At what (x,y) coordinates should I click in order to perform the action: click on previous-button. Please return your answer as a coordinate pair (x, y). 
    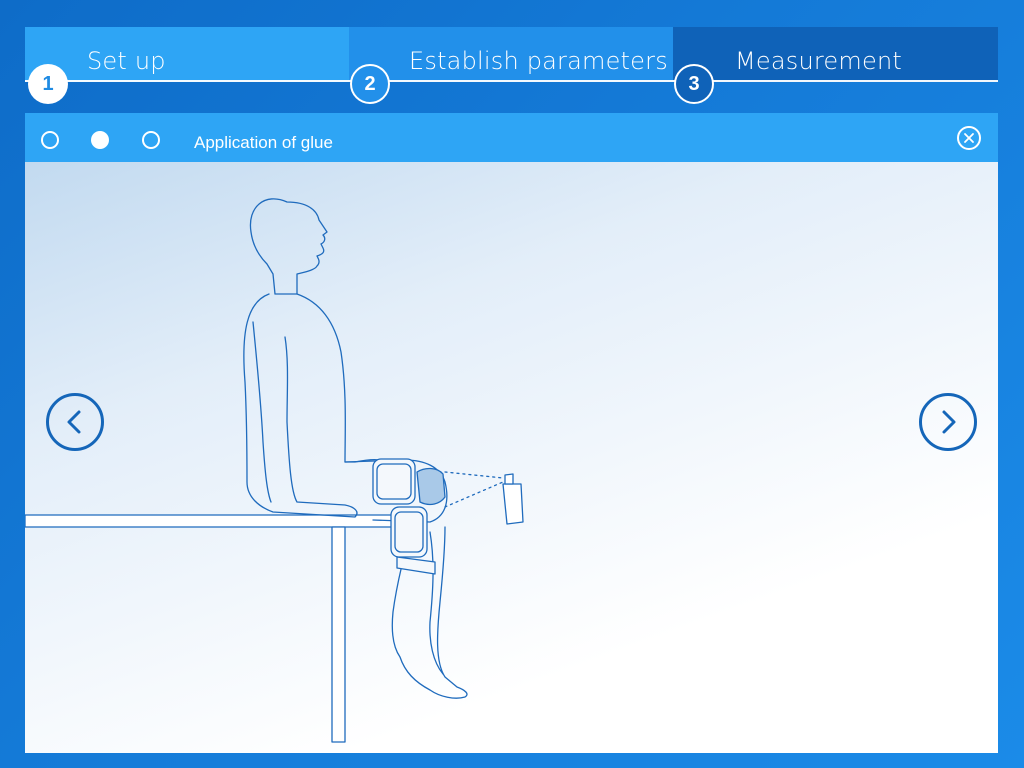
    Looking at the image, I should click on (75, 422).